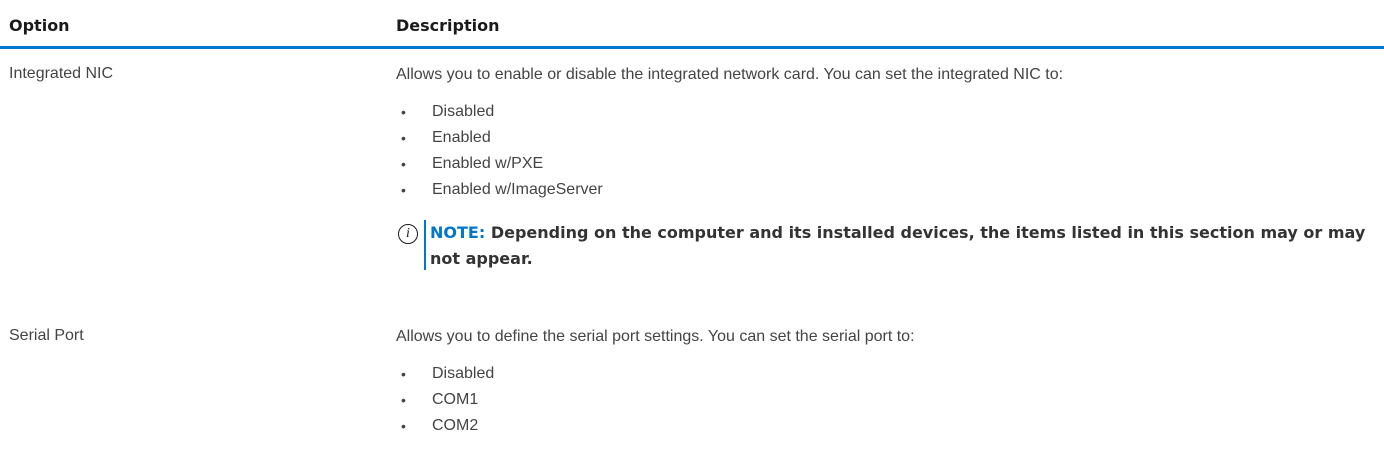 This screenshot has width=1384, height=463. I want to click on list-item: • Enabled, so click(886, 138).